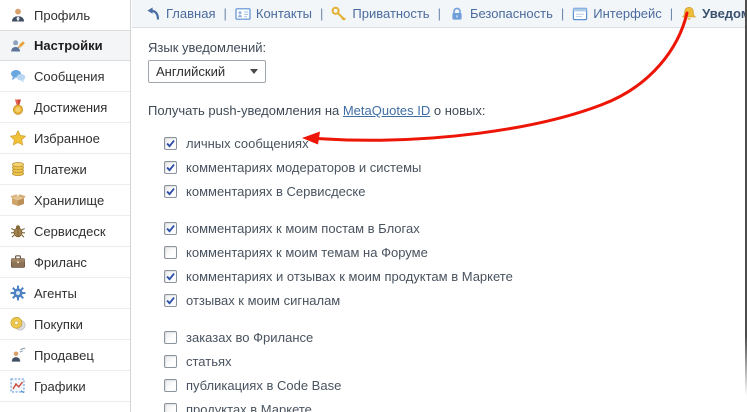  Describe the element at coordinates (18, 231) in the screenshot. I see `servicedesk-icon` at that location.